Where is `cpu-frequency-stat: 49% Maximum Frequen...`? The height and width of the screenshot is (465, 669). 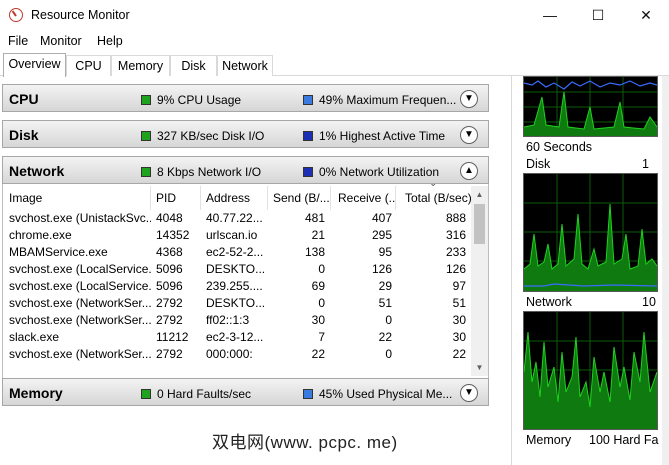 cpu-frequency-stat: 49% Maximum Frequen... is located at coordinates (388, 100).